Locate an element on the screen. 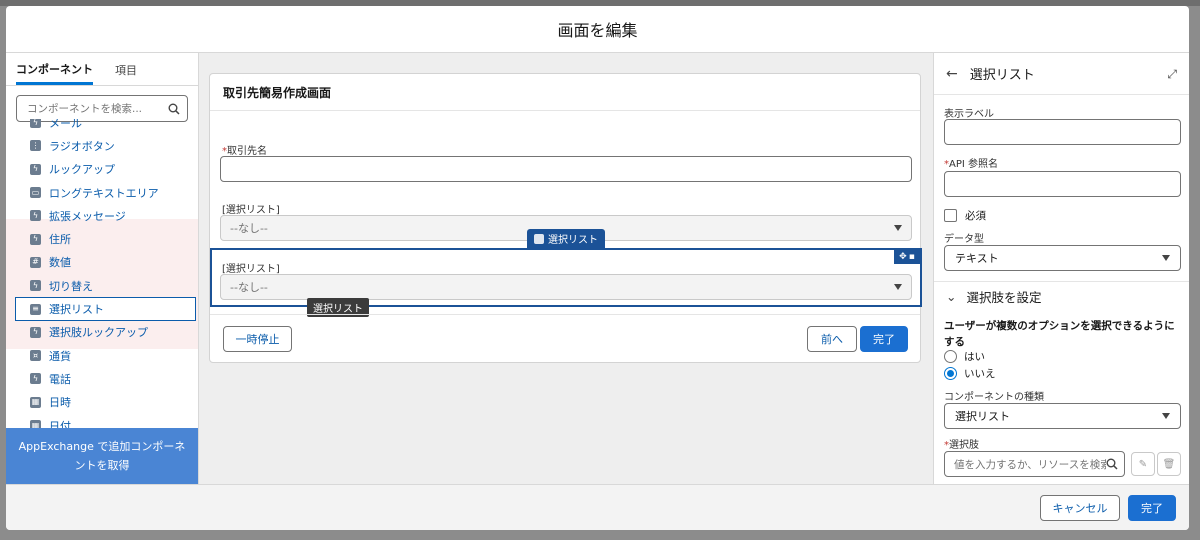  panel-tabs: コンポーネント 項目 is located at coordinates (102, 69).